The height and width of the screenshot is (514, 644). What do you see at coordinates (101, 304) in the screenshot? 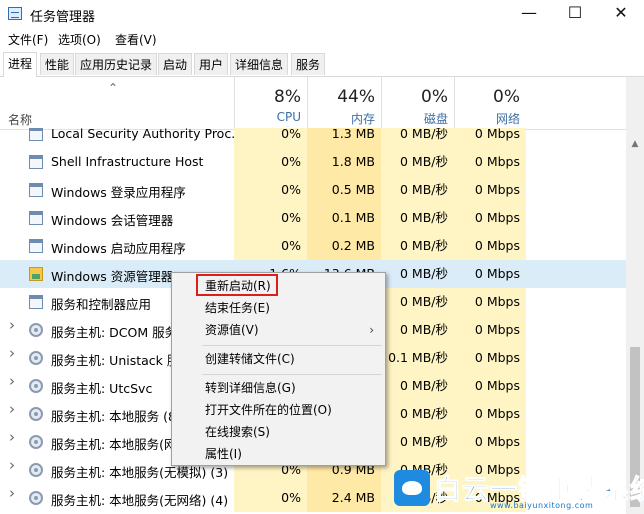
I see `process-name: 服务和控制器应用` at bounding box center [101, 304].